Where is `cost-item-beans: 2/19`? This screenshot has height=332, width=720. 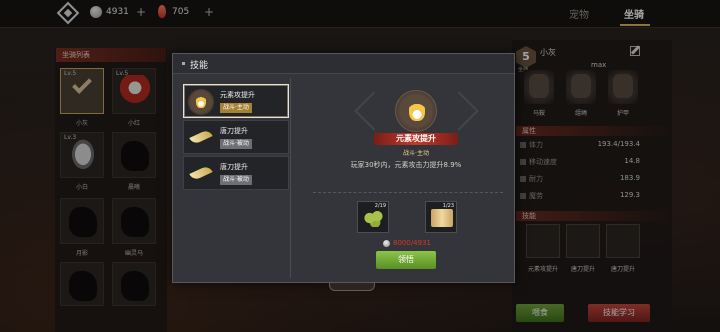 cost-item-beans: 2/19 is located at coordinates (373, 217).